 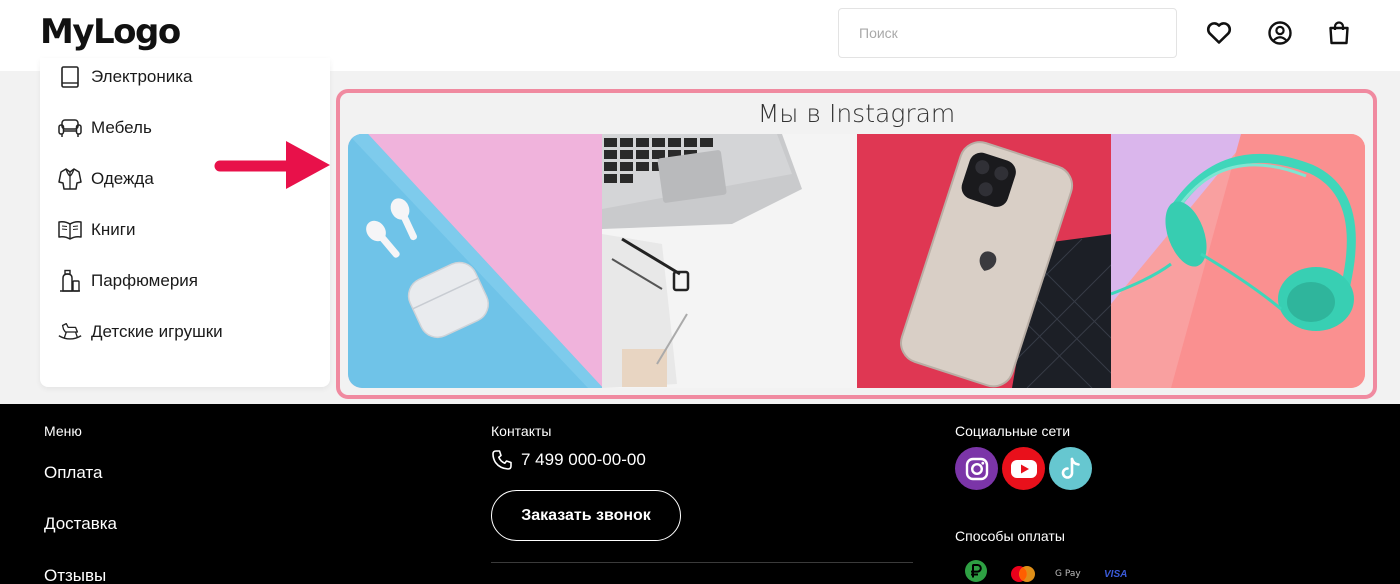 What do you see at coordinates (856, 113) in the screenshot?
I see `instagram-title: Мы в Instagram` at bounding box center [856, 113].